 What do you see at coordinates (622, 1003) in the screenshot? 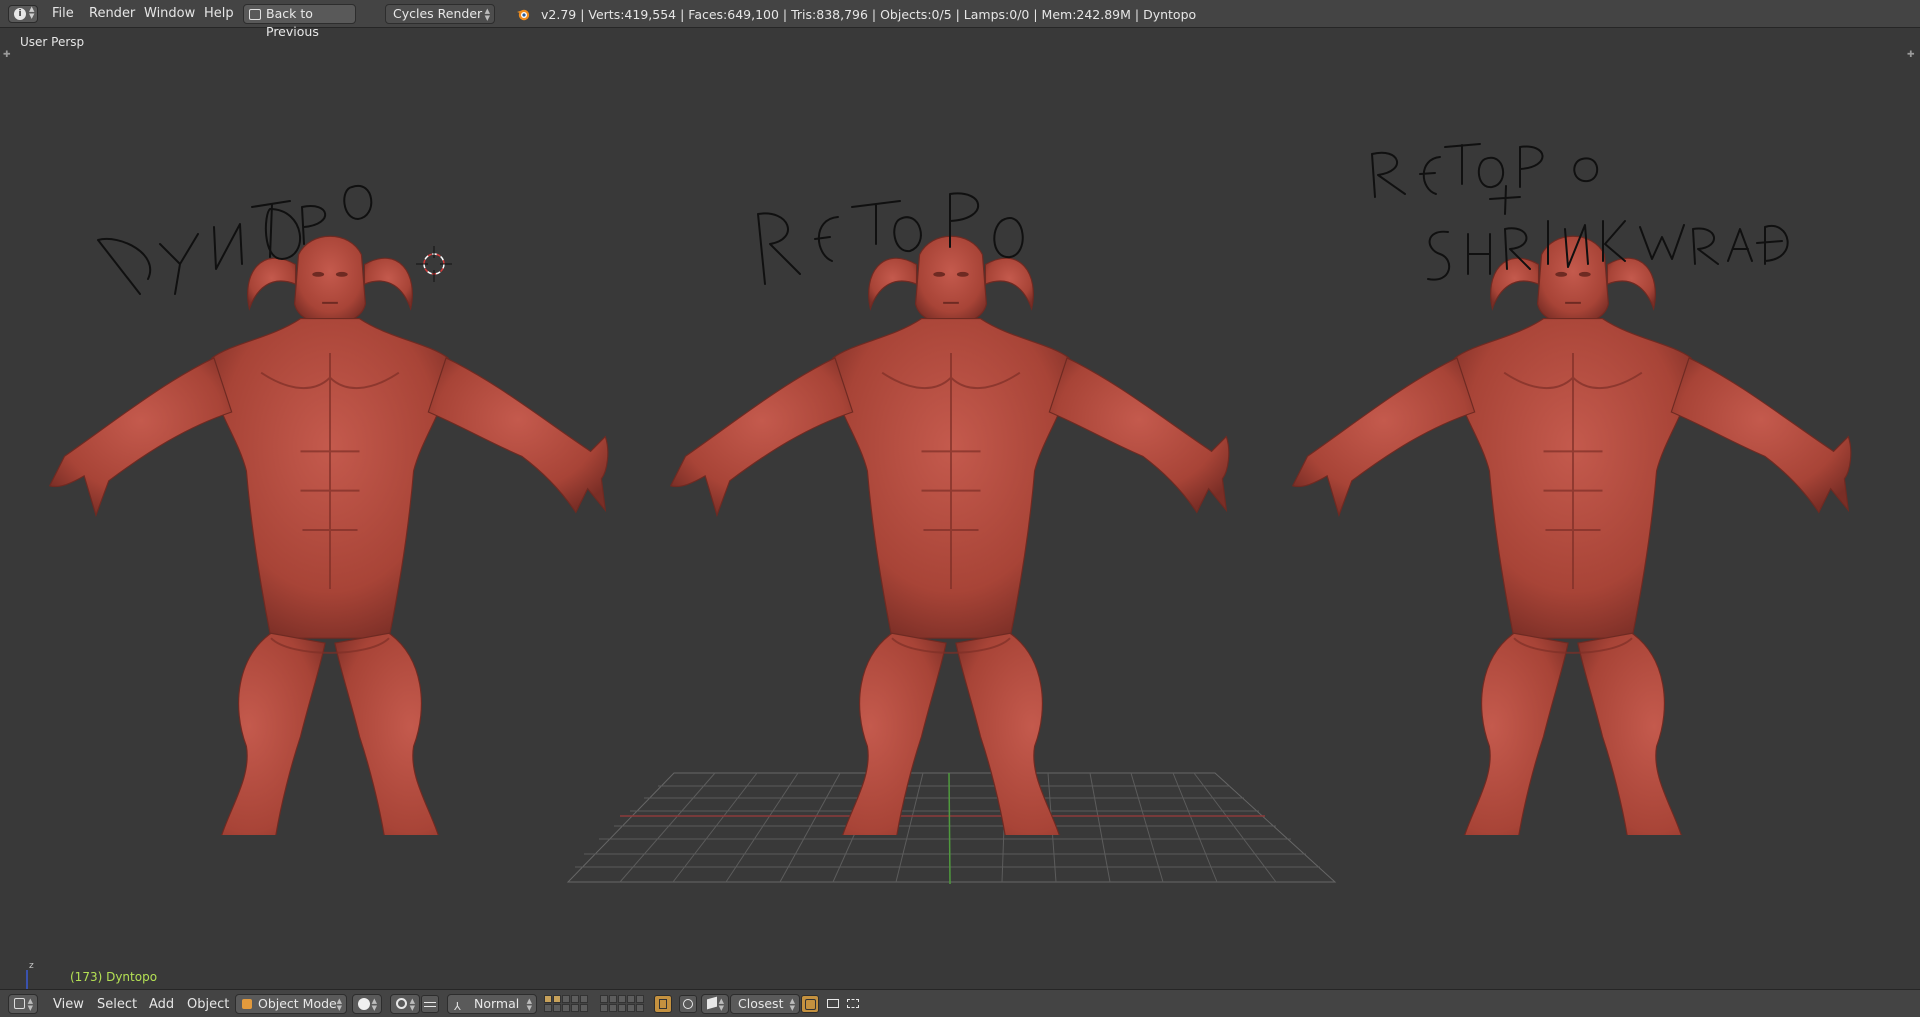
I see `scene-layers-group-b` at bounding box center [622, 1003].